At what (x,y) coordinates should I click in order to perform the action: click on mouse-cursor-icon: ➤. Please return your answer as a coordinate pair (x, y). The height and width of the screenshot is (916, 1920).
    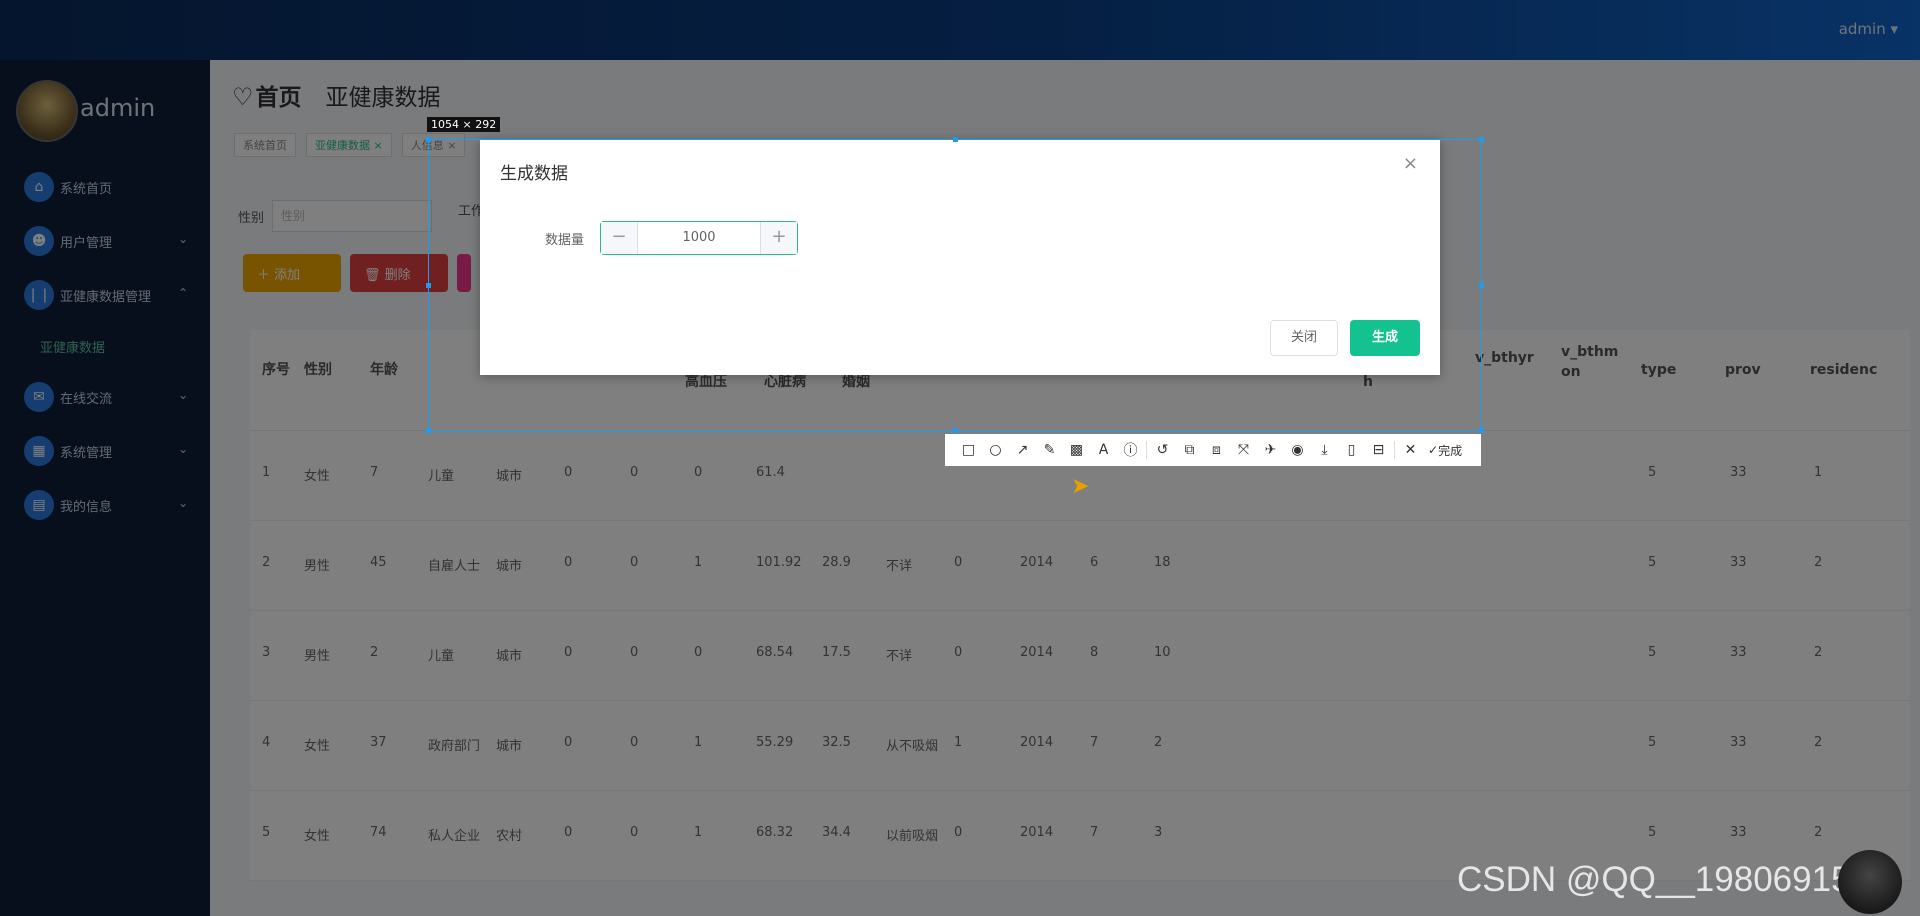
    Looking at the image, I should click on (1080, 486).